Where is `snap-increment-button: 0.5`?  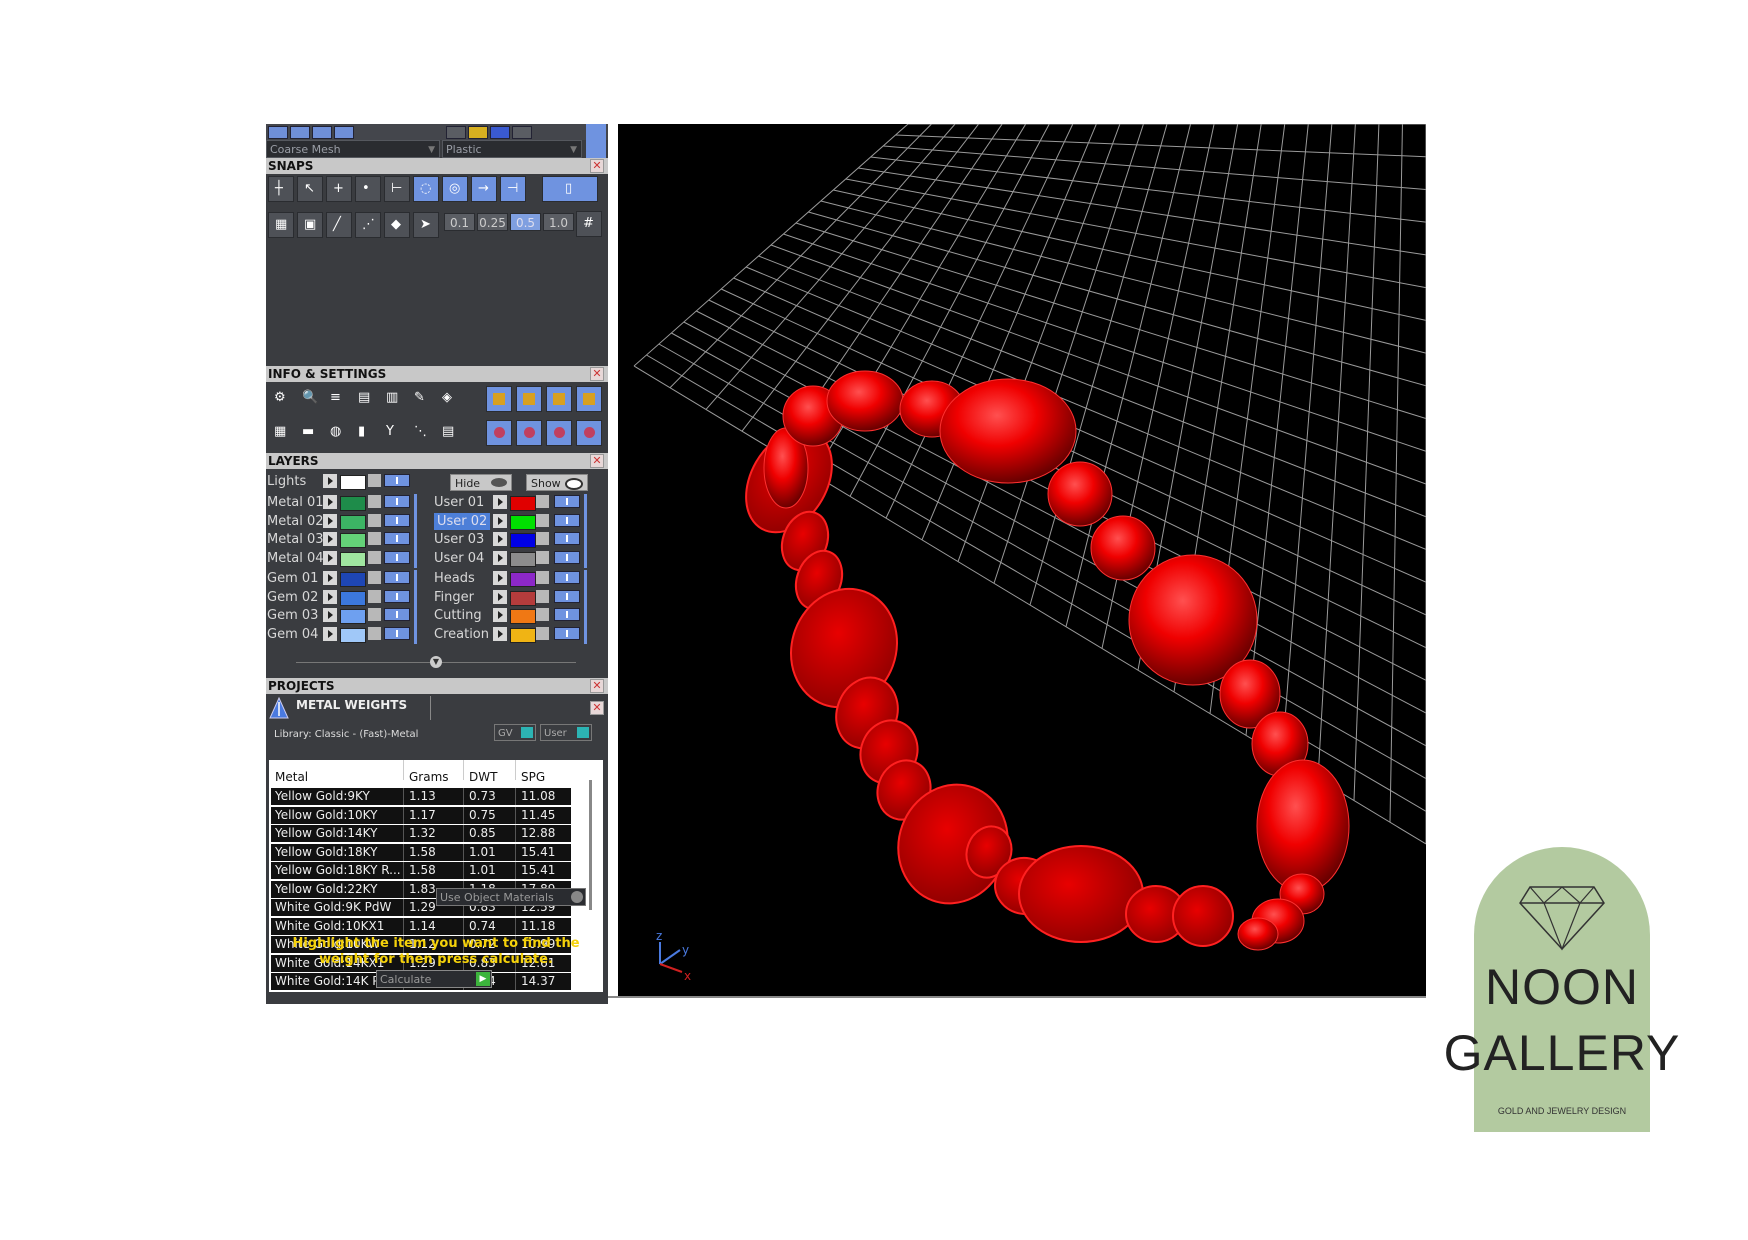 snap-increment-button: 0.5 is located at coordinates (525, 222).